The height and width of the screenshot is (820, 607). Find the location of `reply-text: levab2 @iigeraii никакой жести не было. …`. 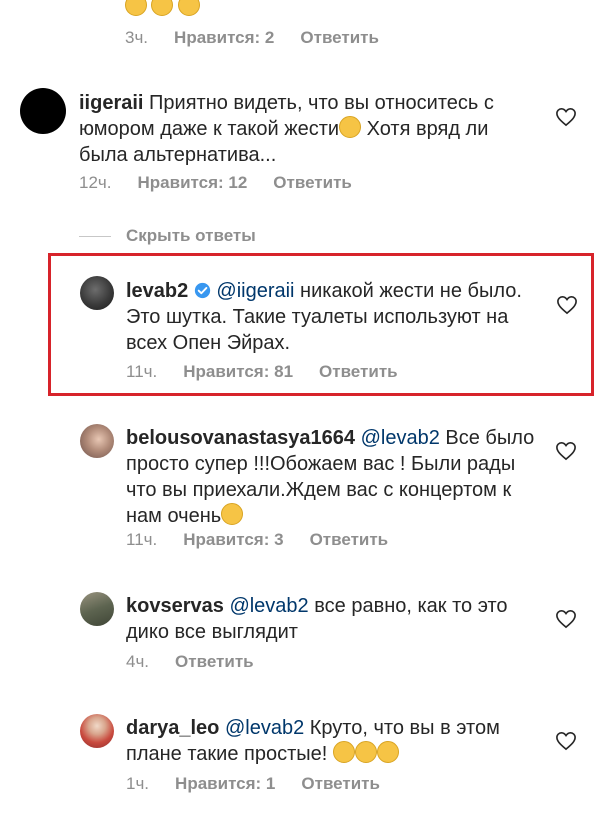

reply-text: levab2 @iigeraii никакой жести не было. … is located at coordinates (331, 317).